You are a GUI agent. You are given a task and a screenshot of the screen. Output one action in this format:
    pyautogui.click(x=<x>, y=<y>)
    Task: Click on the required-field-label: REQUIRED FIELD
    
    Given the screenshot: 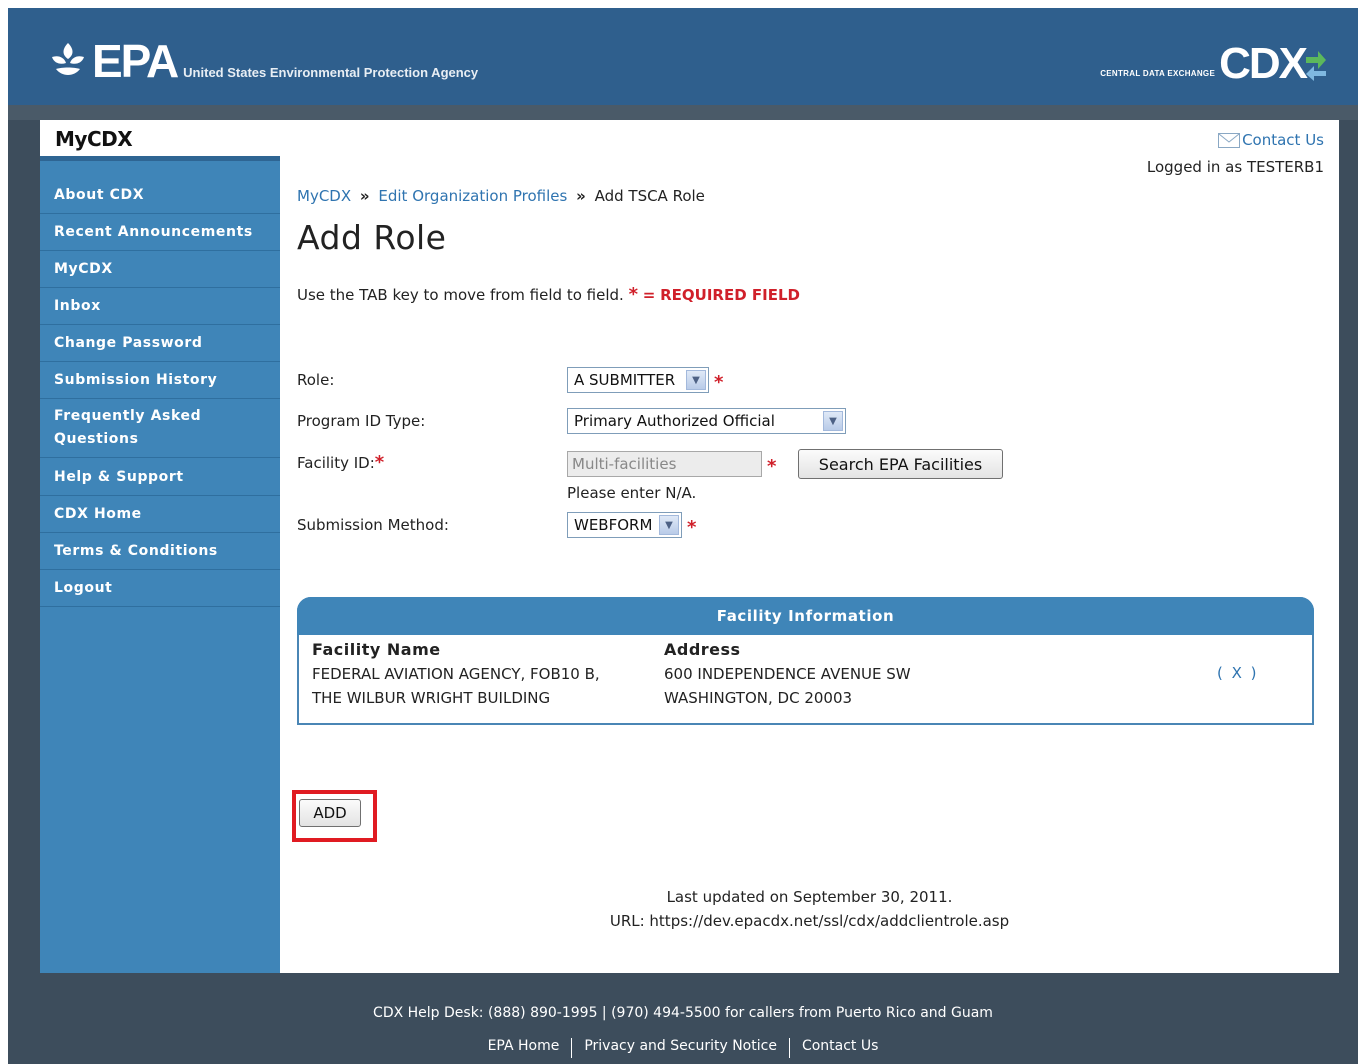 What is the action you would take?
    pyautogui.click(x=730, y=295)
    